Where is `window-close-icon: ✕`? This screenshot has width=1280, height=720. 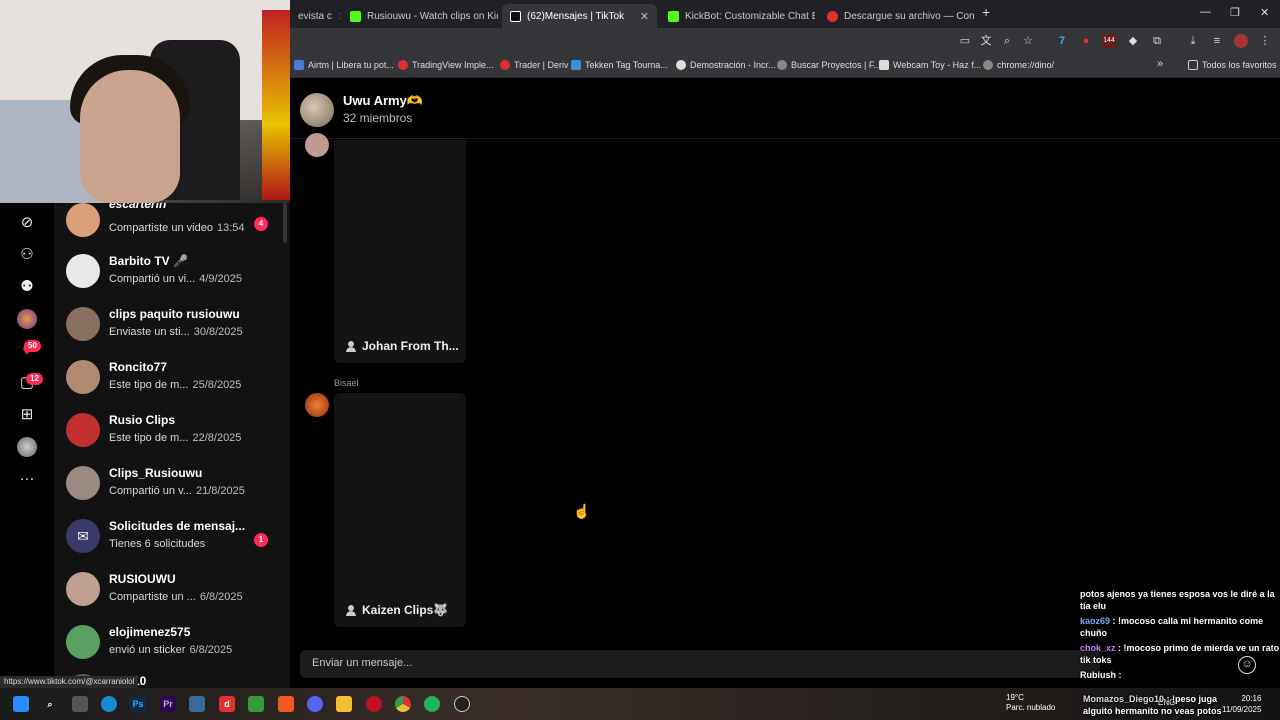 window-close-icon: ✕ is located at coordinates (1264, 12).